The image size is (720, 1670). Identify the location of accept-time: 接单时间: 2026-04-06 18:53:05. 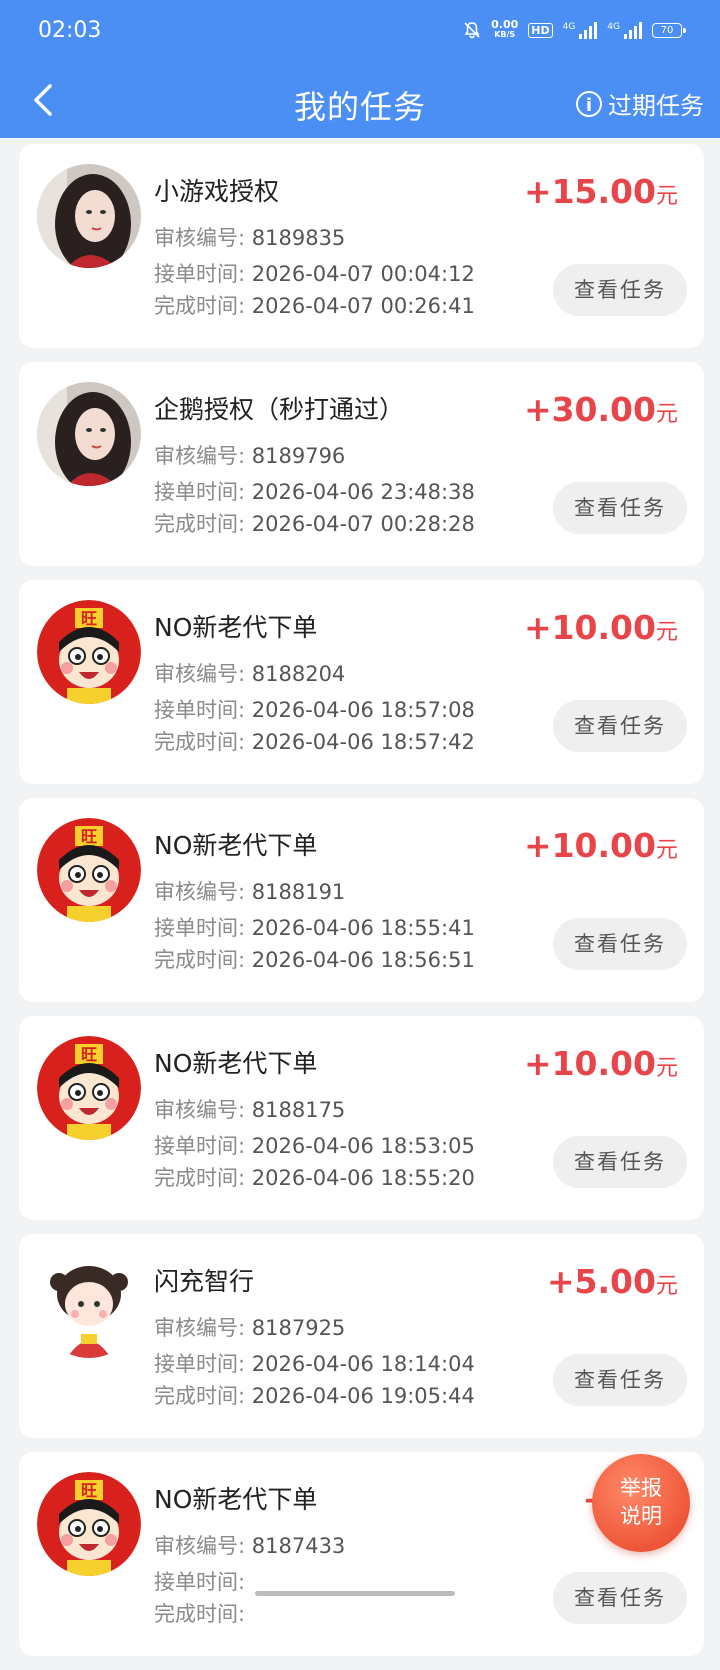
(314, 1146).